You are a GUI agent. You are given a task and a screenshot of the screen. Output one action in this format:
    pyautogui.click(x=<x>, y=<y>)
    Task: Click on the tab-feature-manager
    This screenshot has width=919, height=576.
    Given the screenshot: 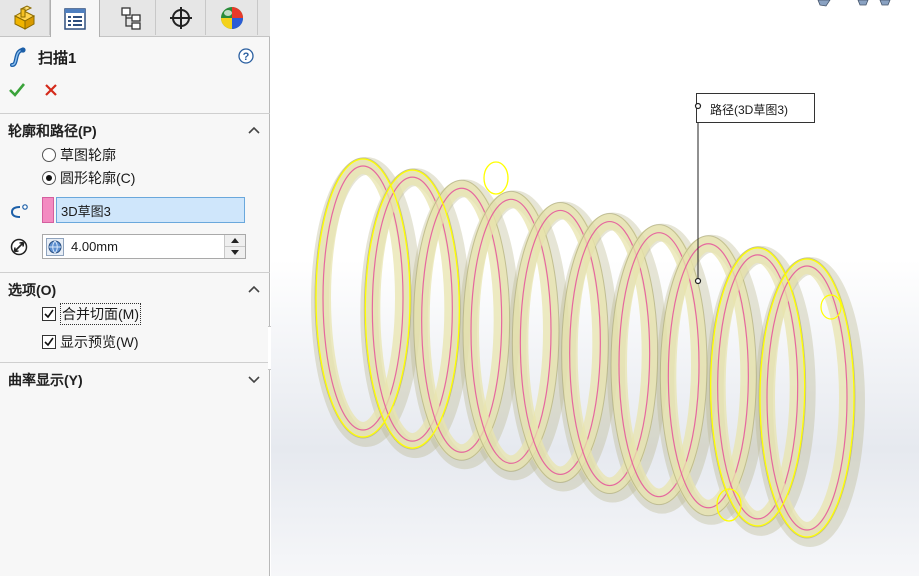 What is the action you would take?
    pyautogui.click(x=25, y=17)
    